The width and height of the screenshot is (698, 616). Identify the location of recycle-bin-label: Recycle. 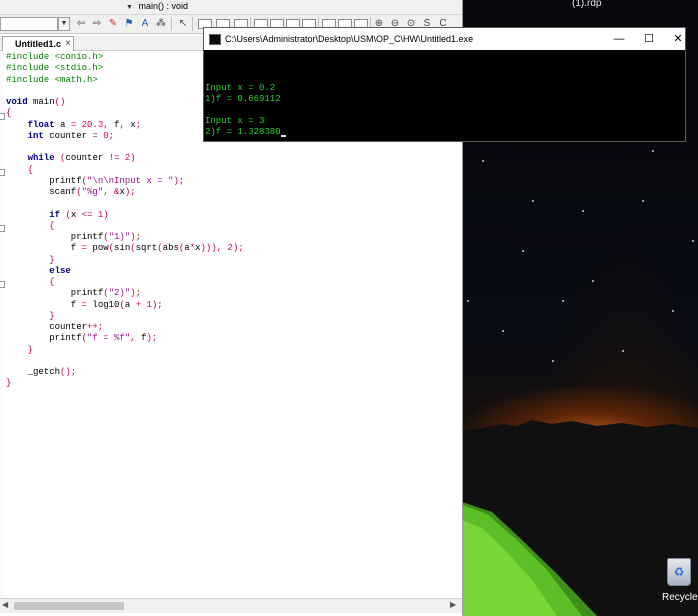
(680, 597).